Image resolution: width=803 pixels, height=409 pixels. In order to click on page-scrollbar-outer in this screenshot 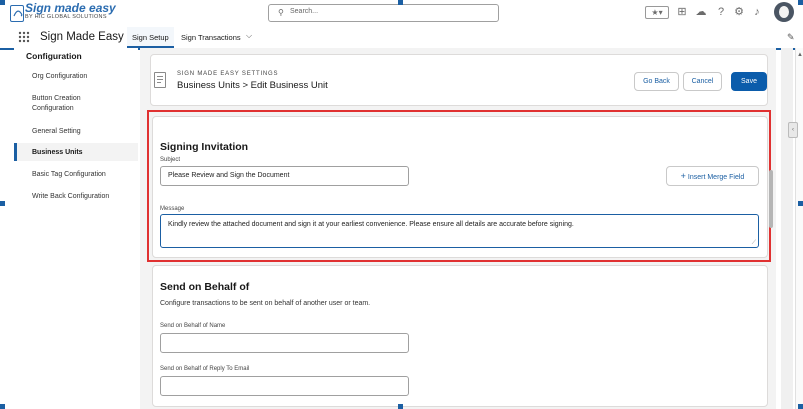, I will do `click(799, 228)`.